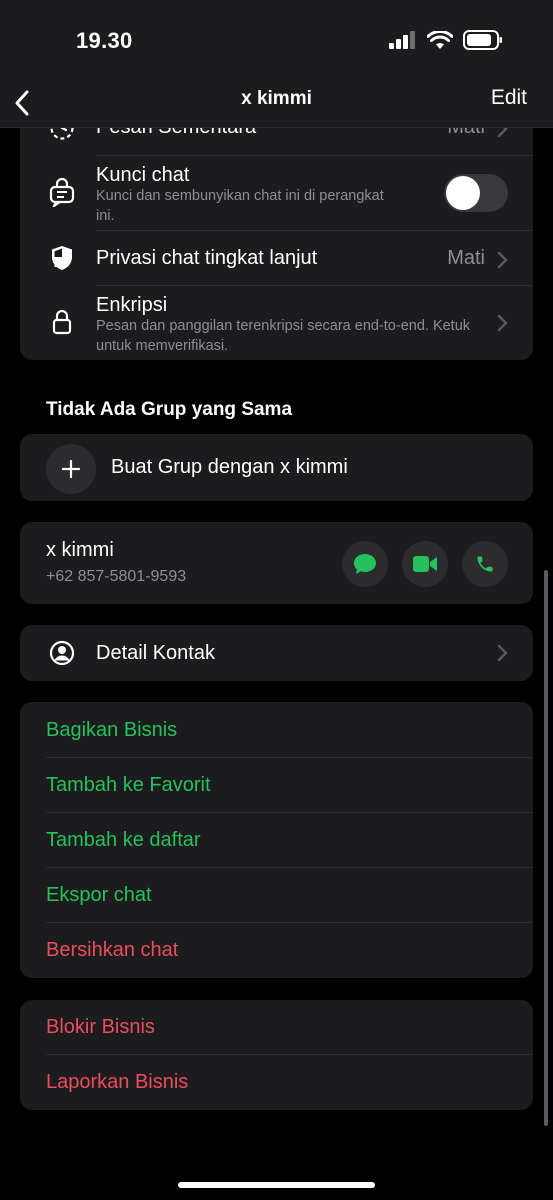 The width and height of the screenshot is (553, 1200). I want to click on shield-icon, so click(62, 258).